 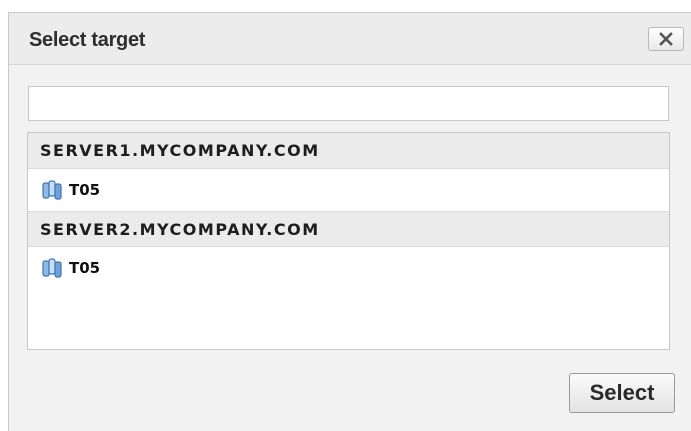 I want to click on server-group-header: SERVER2.MYCOMPANY.COM, so click(x=348, y=229).